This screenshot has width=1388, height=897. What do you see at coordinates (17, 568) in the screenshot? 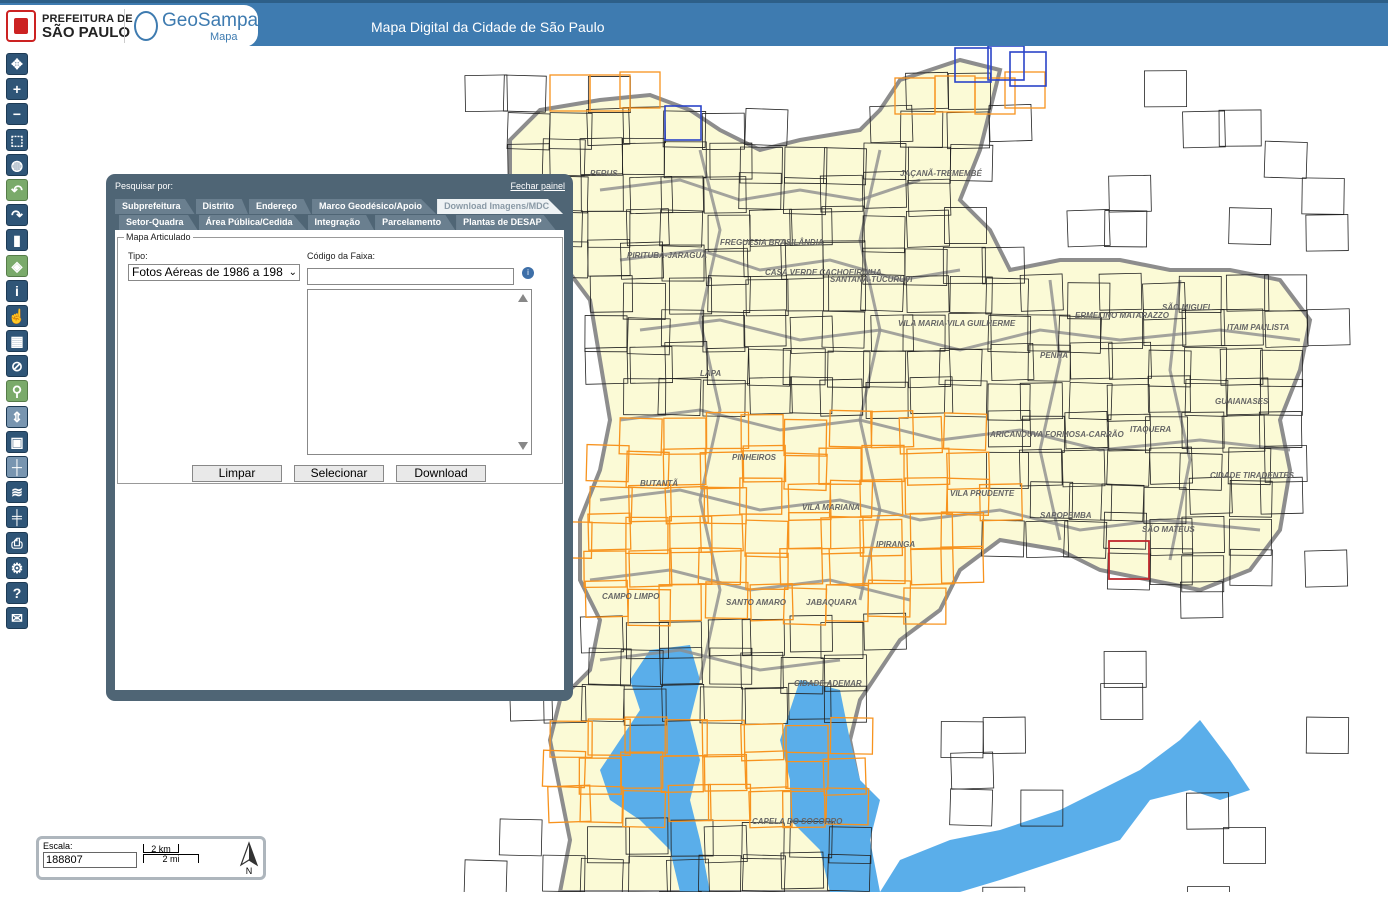
I see `settings-button: ⚙` at bounding box center [17, 568].